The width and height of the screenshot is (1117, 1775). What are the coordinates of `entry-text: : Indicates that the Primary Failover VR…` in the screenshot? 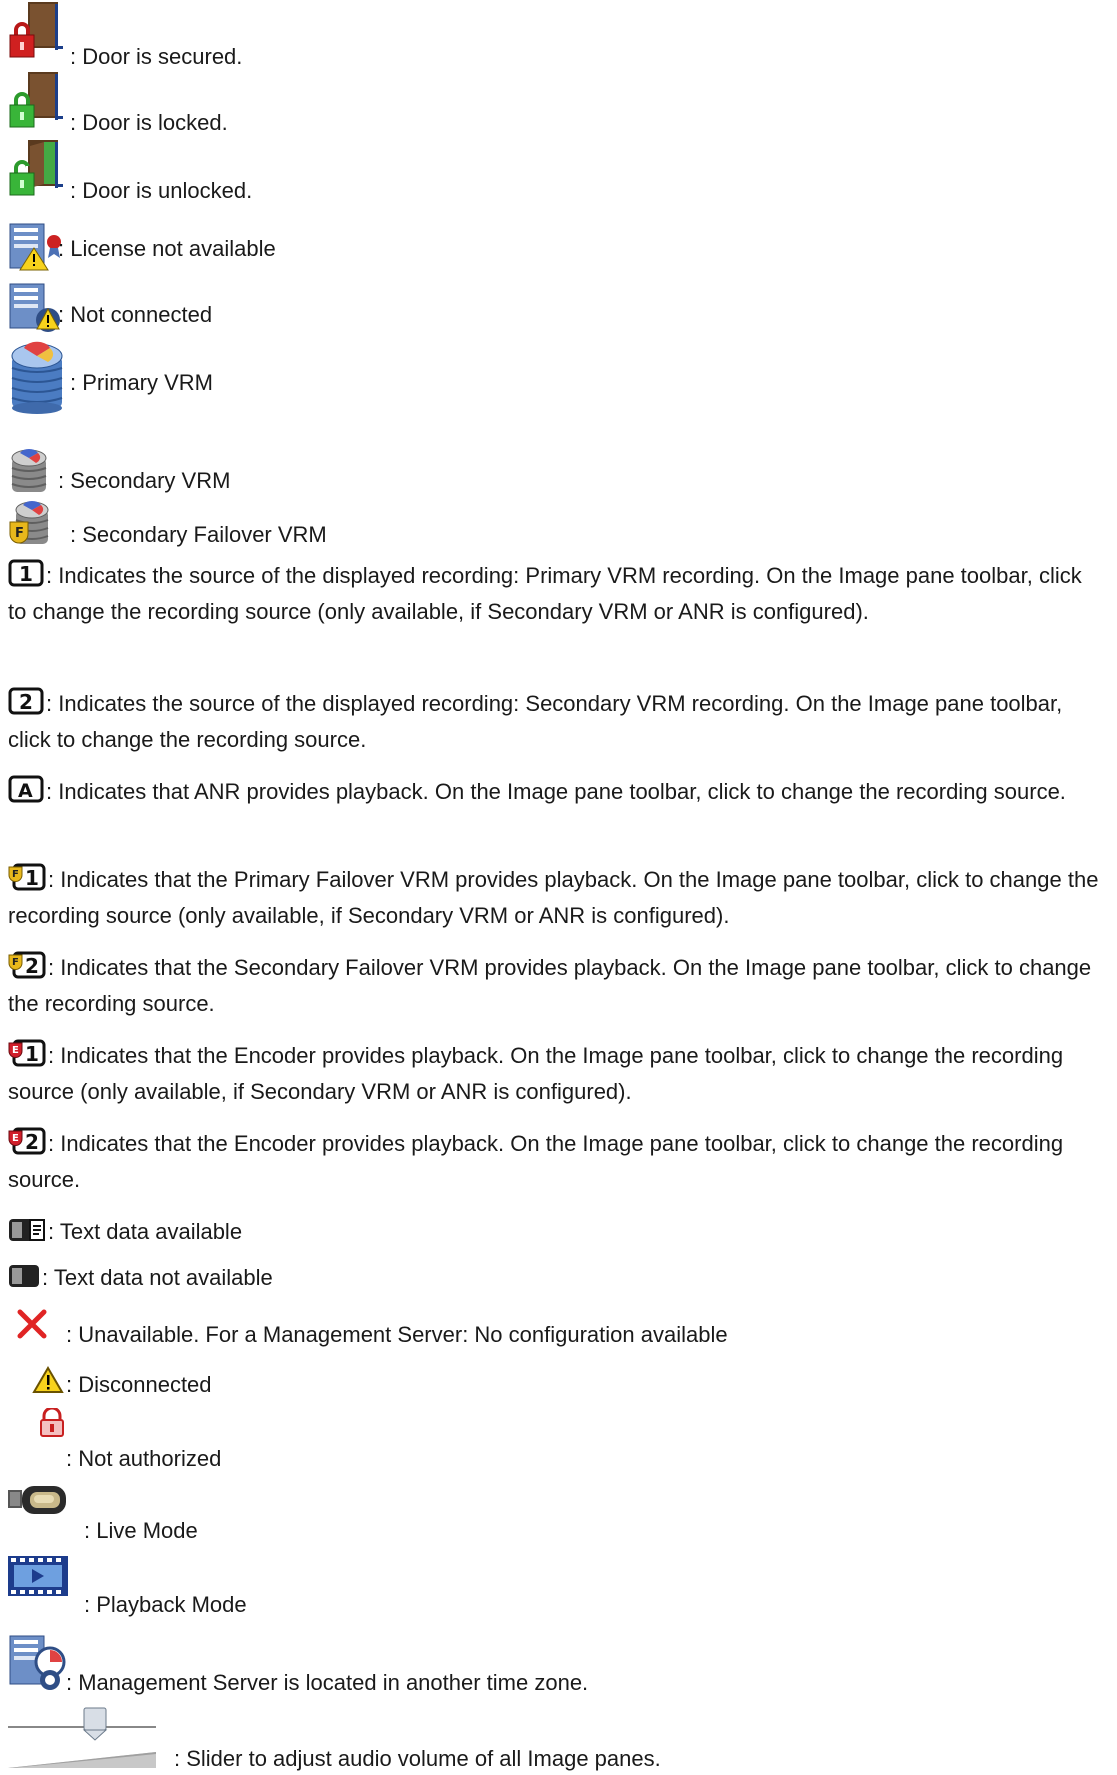 It's located at (553, 897).